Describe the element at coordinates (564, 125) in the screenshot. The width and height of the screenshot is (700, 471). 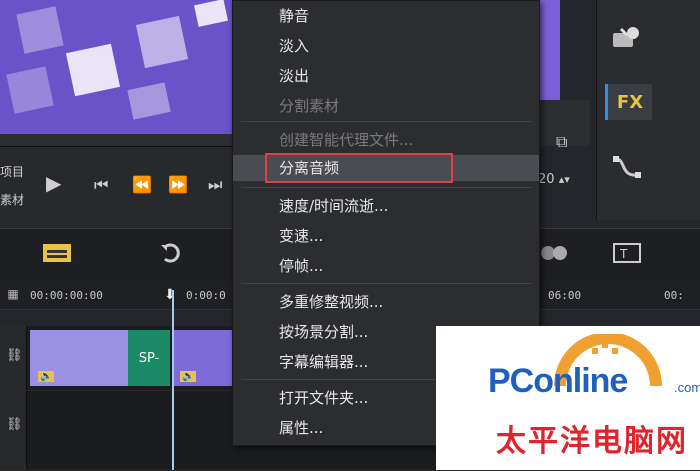
I see `preview-controls-right: ⧉` at that location.